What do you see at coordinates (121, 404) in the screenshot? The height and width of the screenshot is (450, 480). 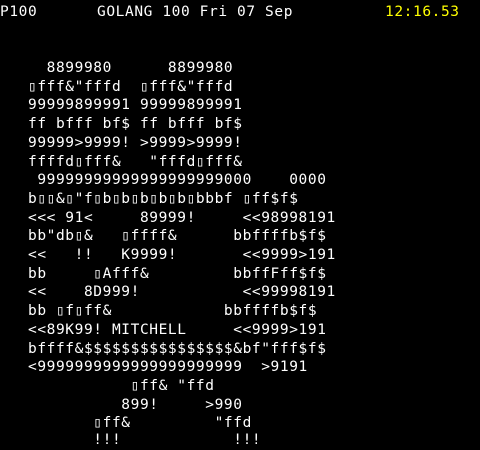 I see `art-line: 899! >990` at bounding box center [121, 404].